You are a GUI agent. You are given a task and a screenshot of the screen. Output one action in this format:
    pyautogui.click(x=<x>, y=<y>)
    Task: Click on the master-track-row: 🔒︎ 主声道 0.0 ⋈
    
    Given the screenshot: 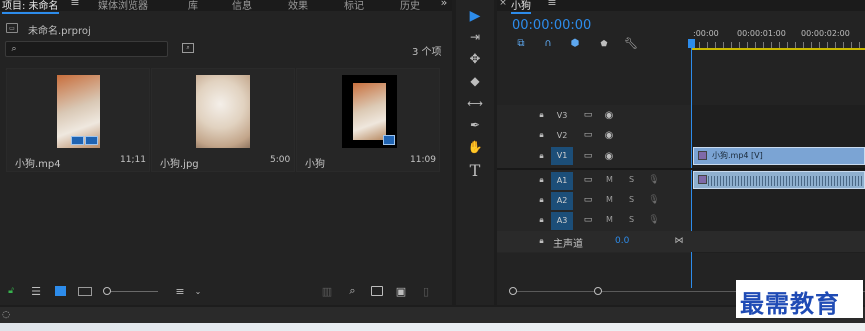 What is the action you would take?
    pyautogui.click(x=681, y=241)
    